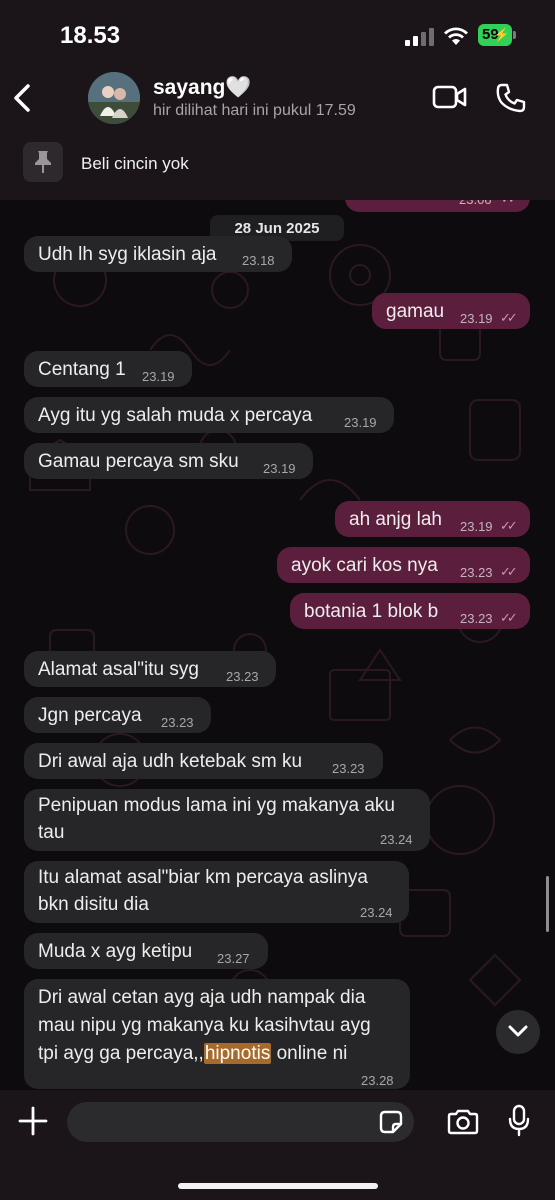 Image resolution: width=555 pixels, height=1200 pixels. What do you see at coordinates (309, 1053) in the screenshot?
I see `message-text-part: online ni` at bounding box center [309, 1053].